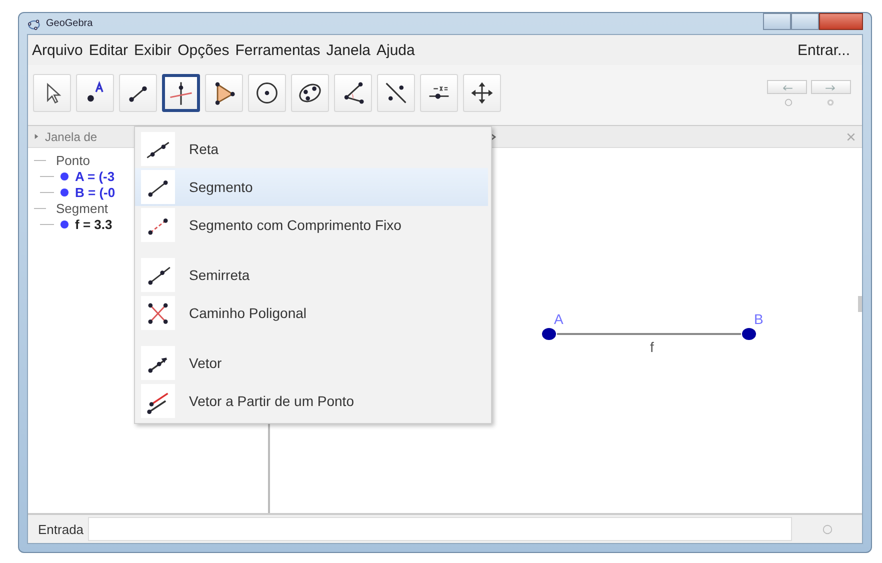 This screenshot has height=563, width=882. Describe the element at coordinates (95, 176) in the screenshot. I see `algebra-object: A = (-3` at that location.